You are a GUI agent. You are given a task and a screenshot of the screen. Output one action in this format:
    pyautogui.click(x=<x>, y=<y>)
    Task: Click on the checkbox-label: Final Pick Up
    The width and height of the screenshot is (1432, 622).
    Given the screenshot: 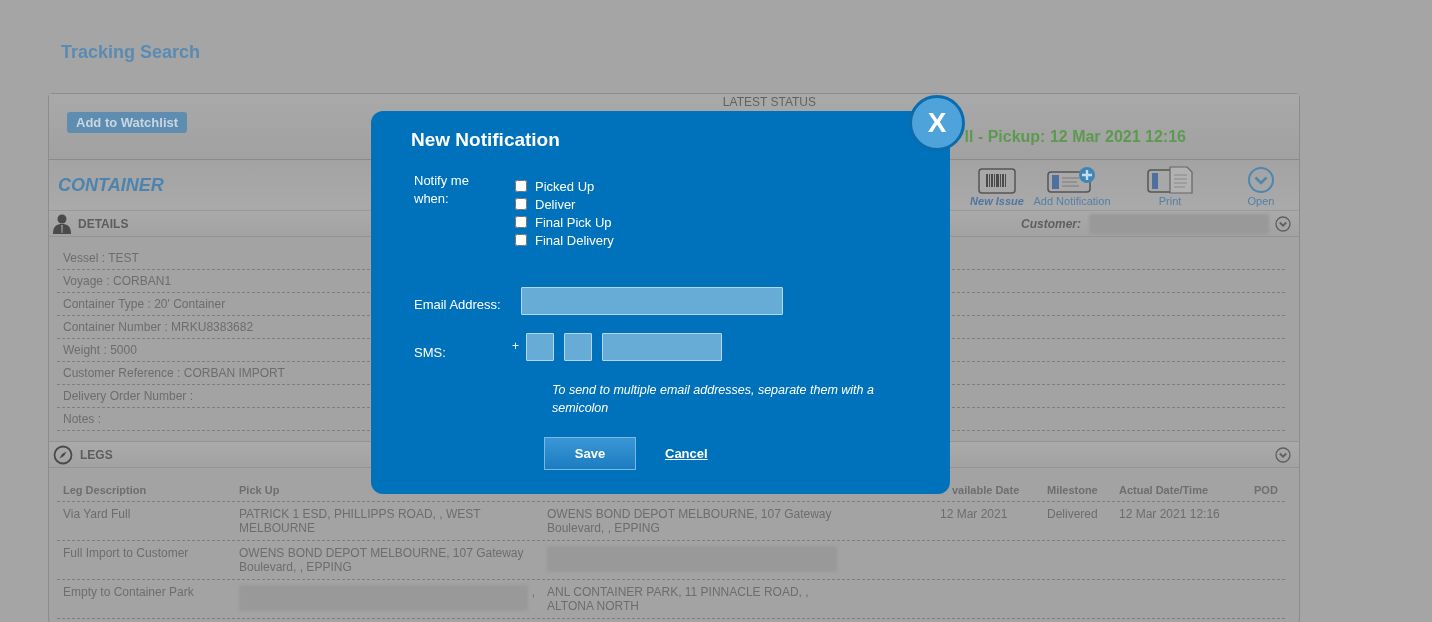 What is the action you would take?
    pyautogui.click(x=573, y=222)
    